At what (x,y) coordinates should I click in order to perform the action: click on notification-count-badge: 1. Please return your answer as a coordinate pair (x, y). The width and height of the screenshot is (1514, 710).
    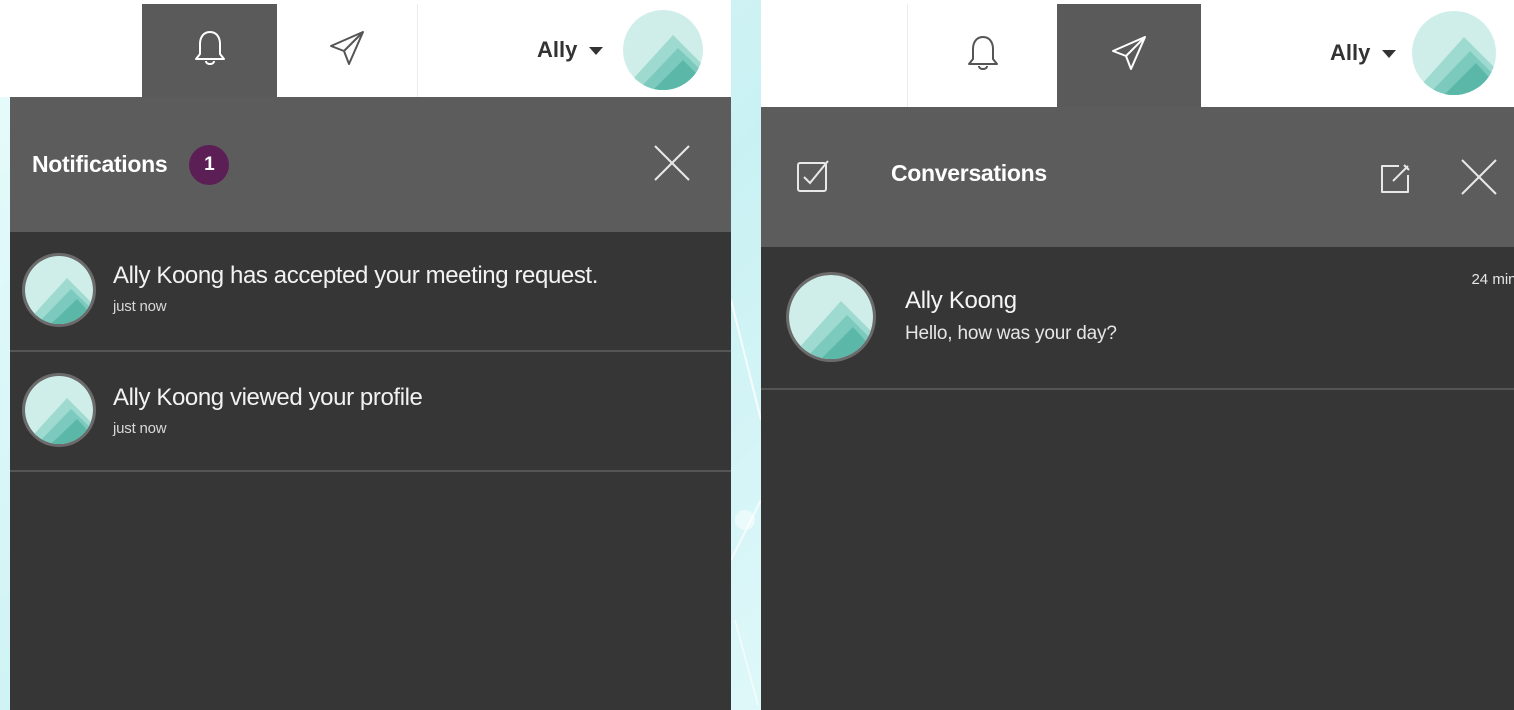
    Looking at the image, I should click on (209, 164).